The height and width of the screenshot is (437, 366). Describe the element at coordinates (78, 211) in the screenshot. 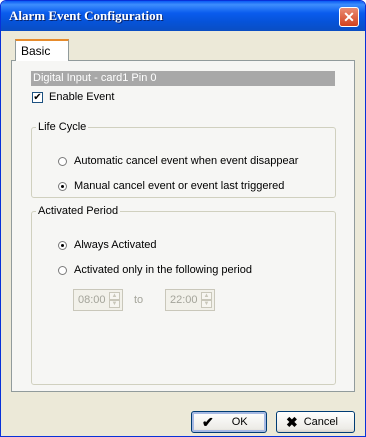

I see `activated-period-legend: Activated Period` at that location.